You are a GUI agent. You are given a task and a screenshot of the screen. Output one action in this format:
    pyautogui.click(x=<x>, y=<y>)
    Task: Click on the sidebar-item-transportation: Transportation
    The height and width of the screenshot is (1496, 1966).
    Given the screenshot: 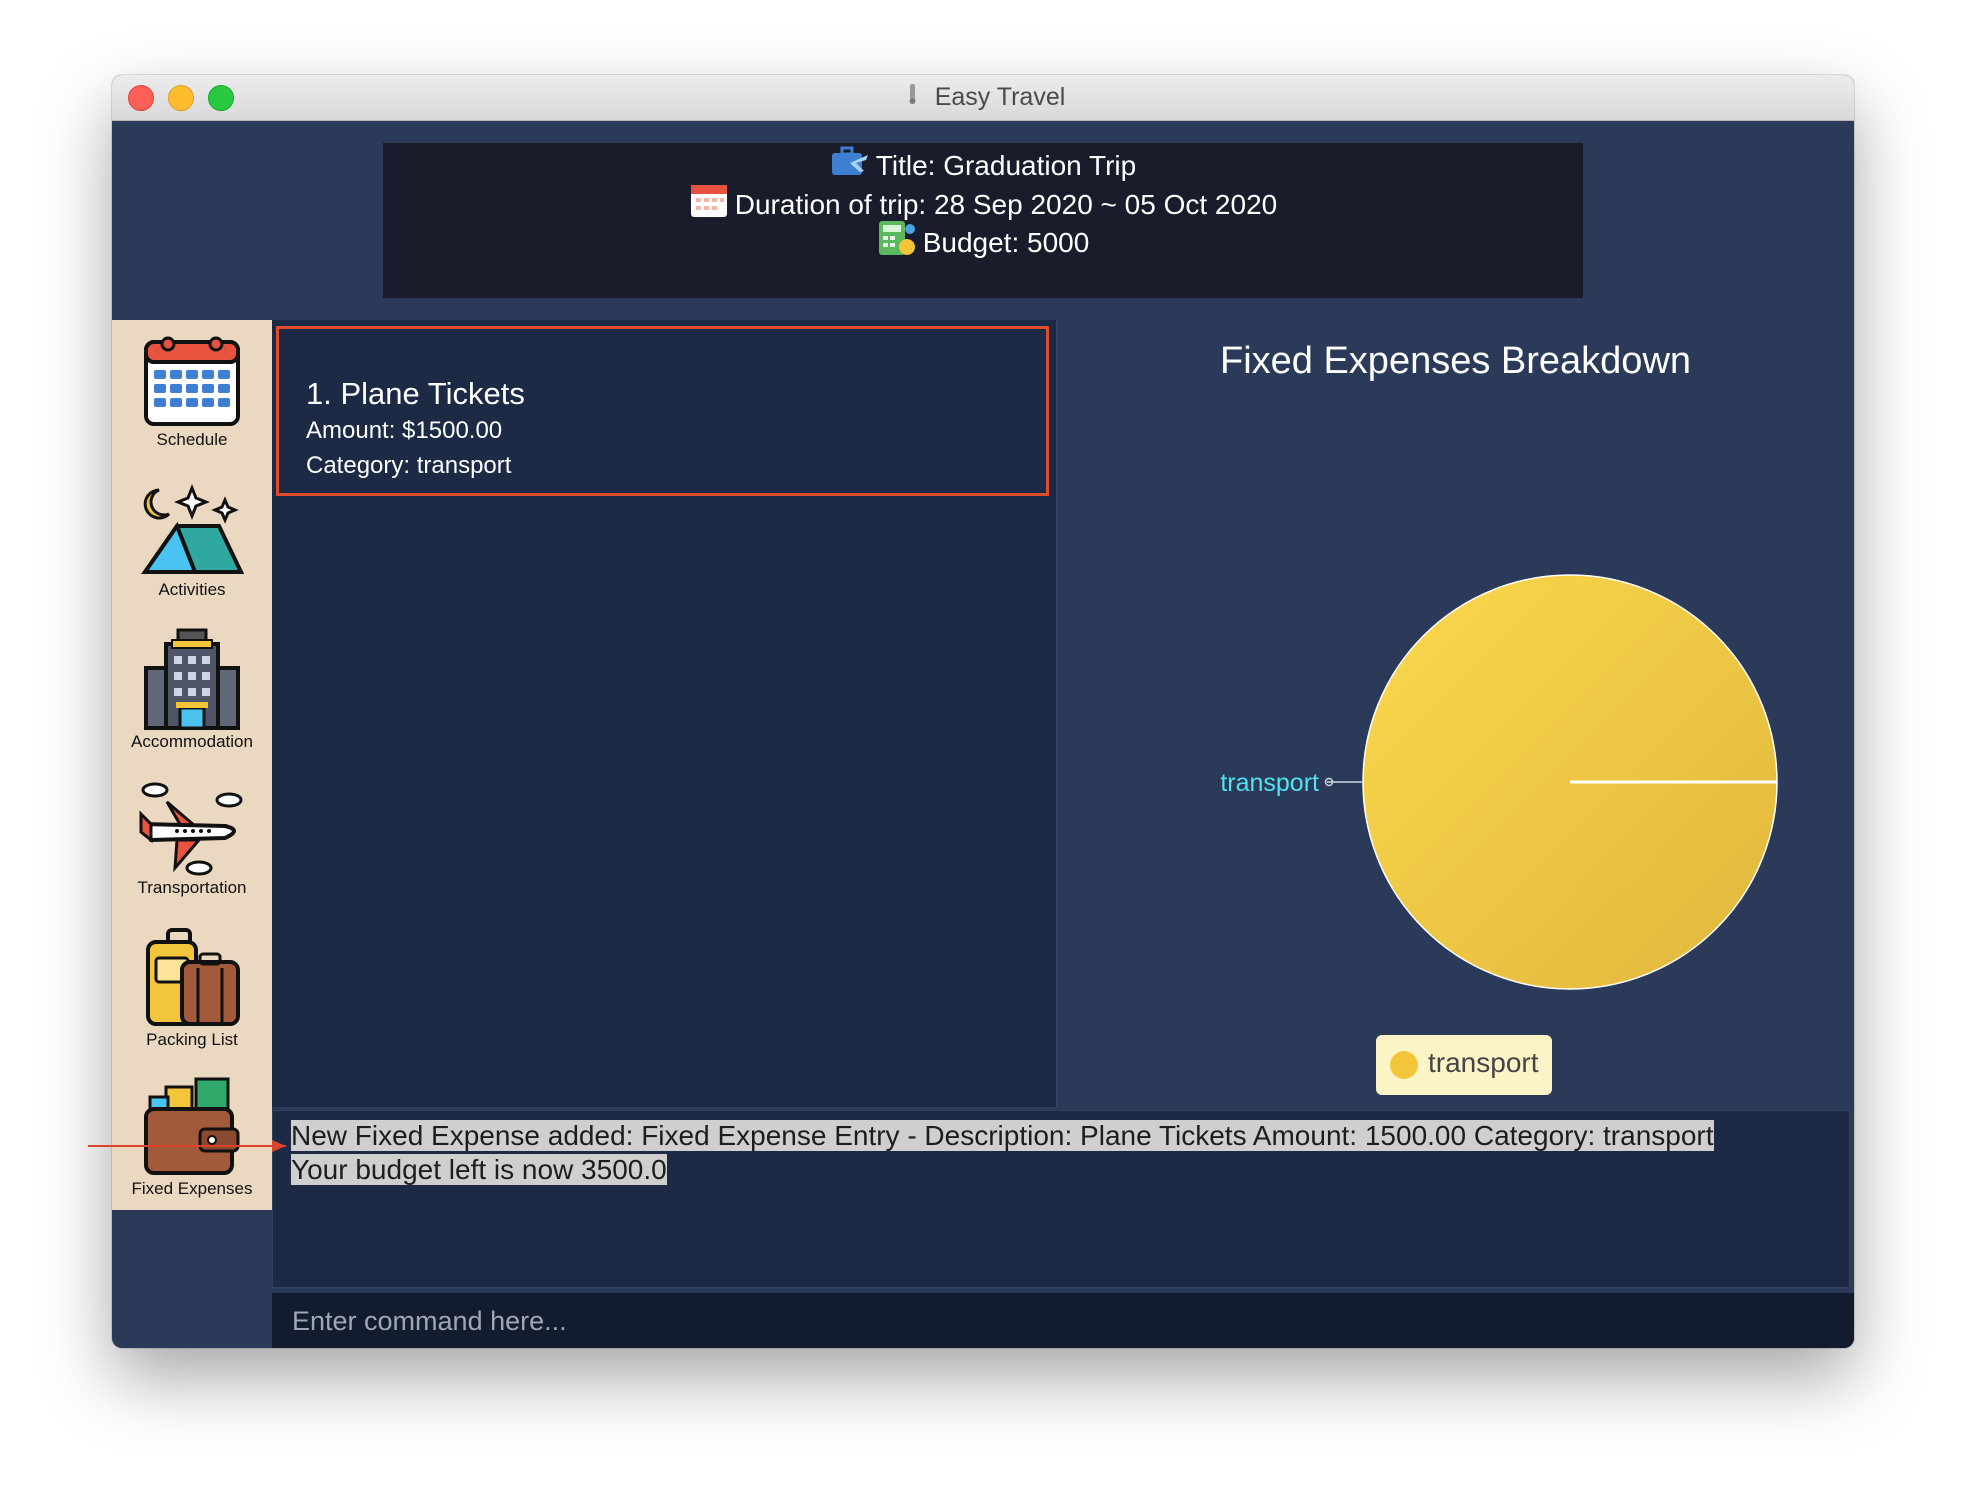 What is the action you would take?
    pyautogui.click(x=192, y=839)
    